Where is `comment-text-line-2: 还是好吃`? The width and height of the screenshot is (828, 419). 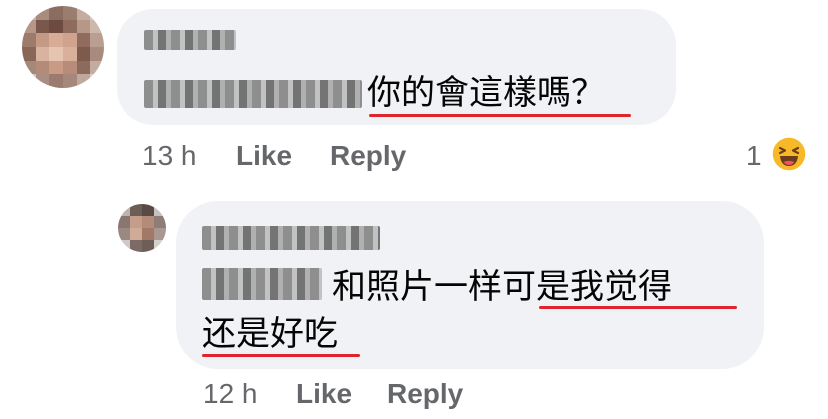
comment-text-line-2: 还是好吃 is located at coordinates (270, 334).